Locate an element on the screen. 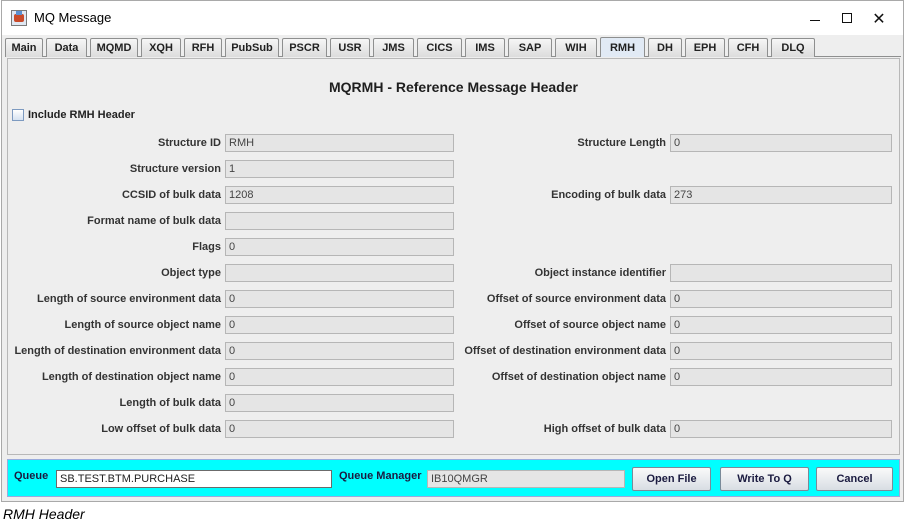 Image resolution: width=905 pixels, height=526 pixels. encoding-bulk-field: 273 is located at coordinates (781, 195).